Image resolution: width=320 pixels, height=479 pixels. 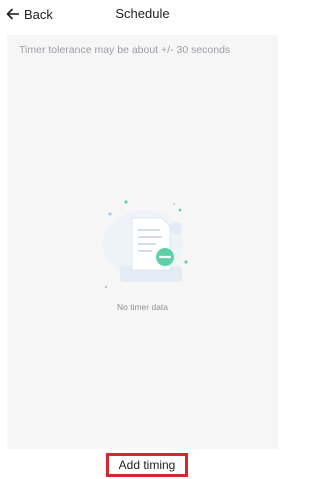 I want to click on empty-document-icon, so click(x=143, y=244).